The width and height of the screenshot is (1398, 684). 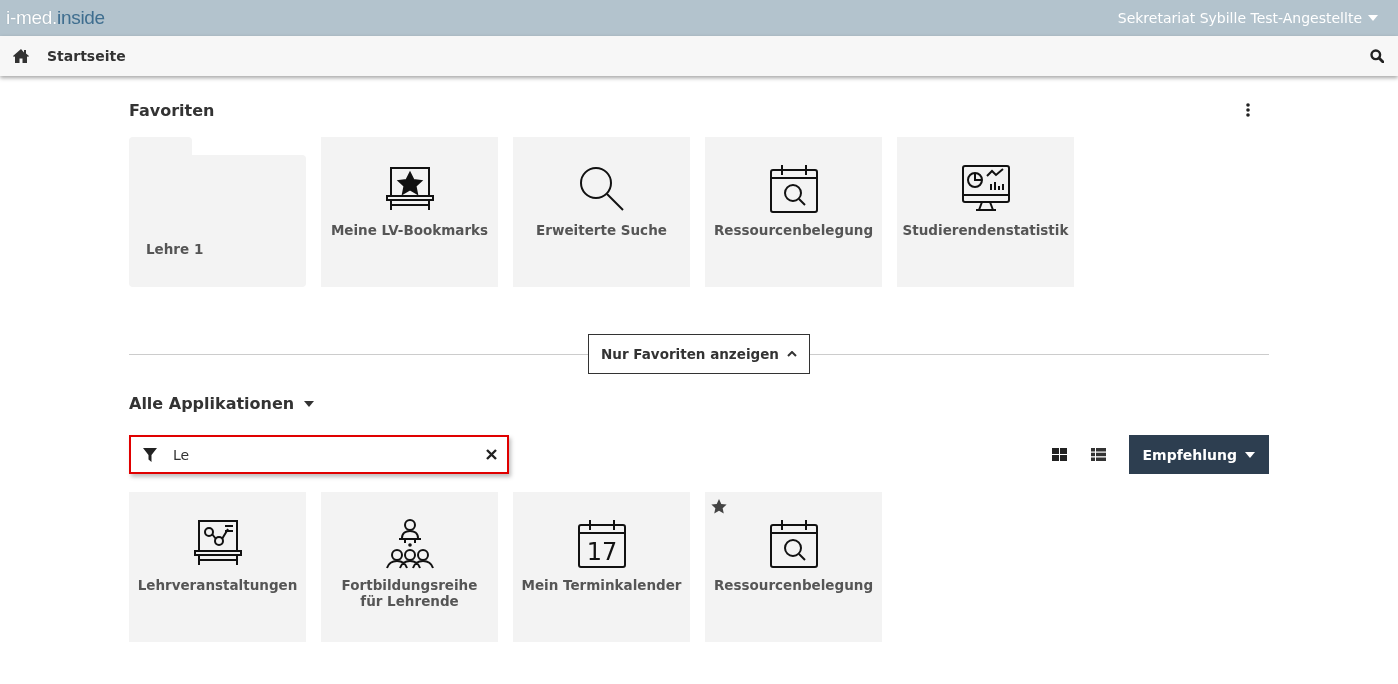 What do you see at coordinates (601, 567) in the screenshot?
I see `app-tile: 17 Mein Terminkalender` at bounding box center [601, 567].